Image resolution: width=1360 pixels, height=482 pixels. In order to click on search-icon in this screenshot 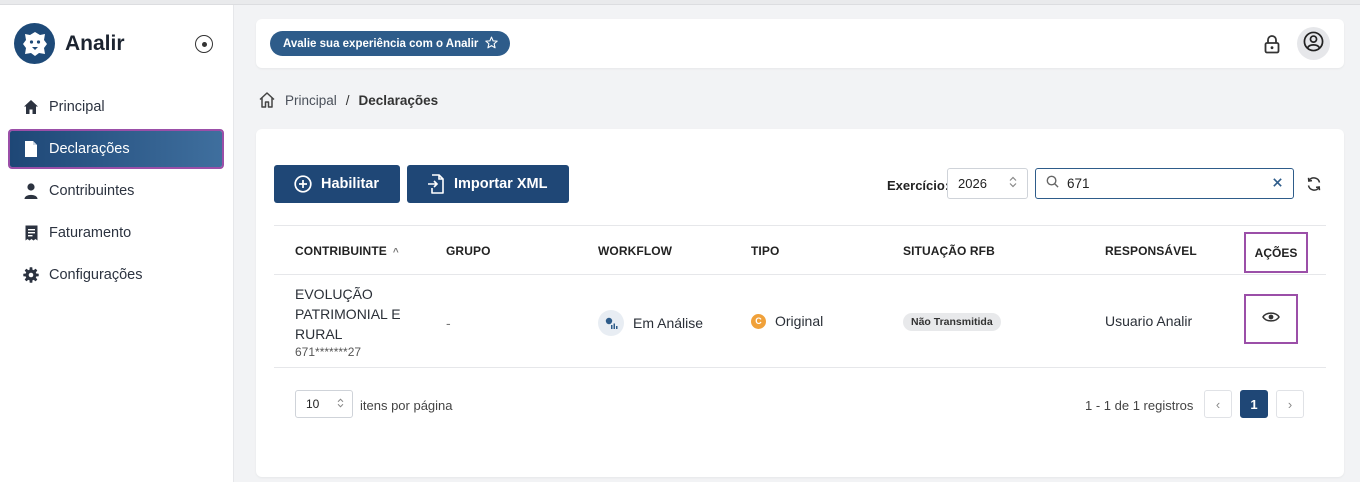, I will do `click(1052, 184)`.